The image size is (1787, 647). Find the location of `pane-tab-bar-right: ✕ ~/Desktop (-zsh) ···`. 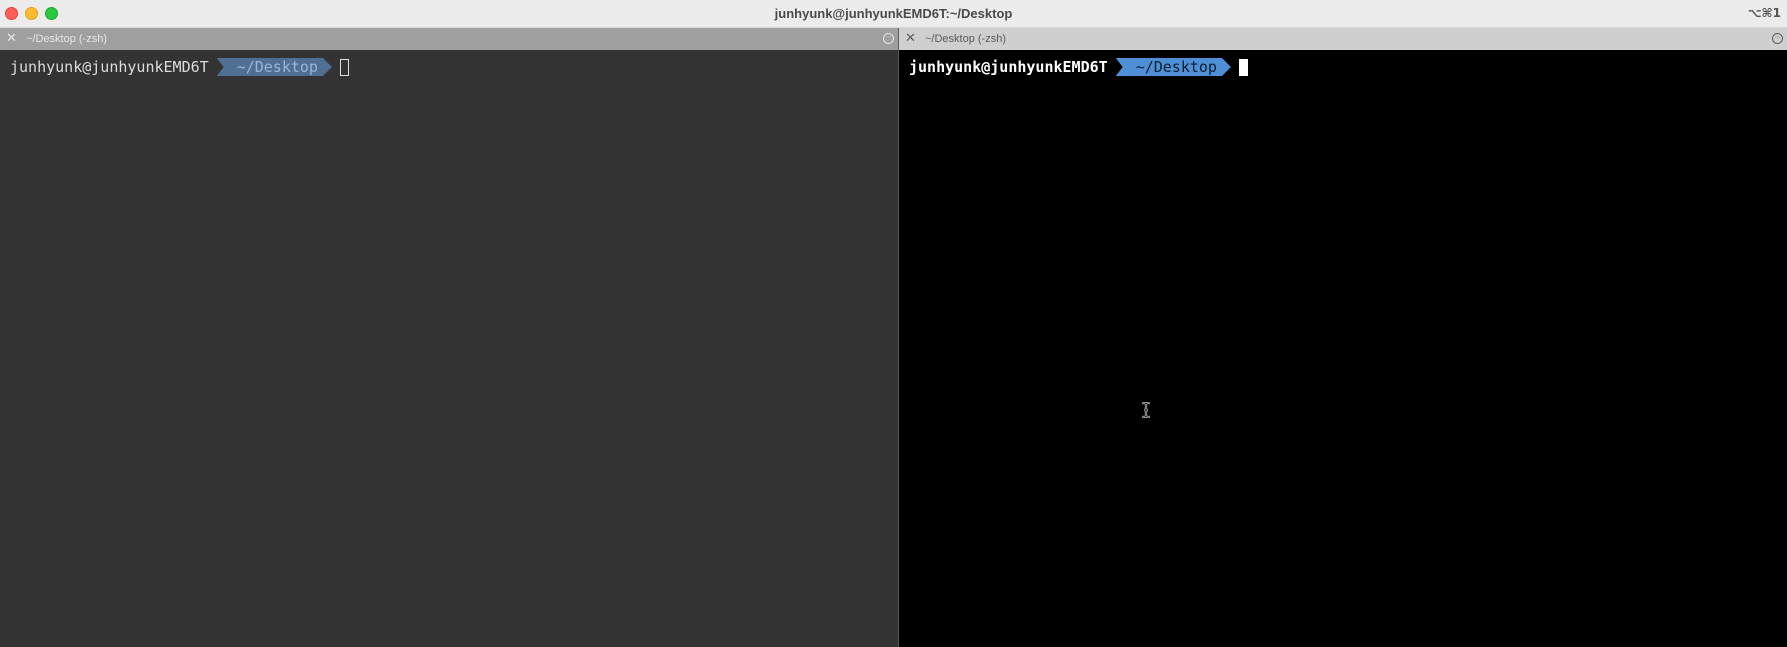

pane-tab-bar-right: ✕ ~/Desktop (-zsh) ··· is located at coordinates (1343, 39).